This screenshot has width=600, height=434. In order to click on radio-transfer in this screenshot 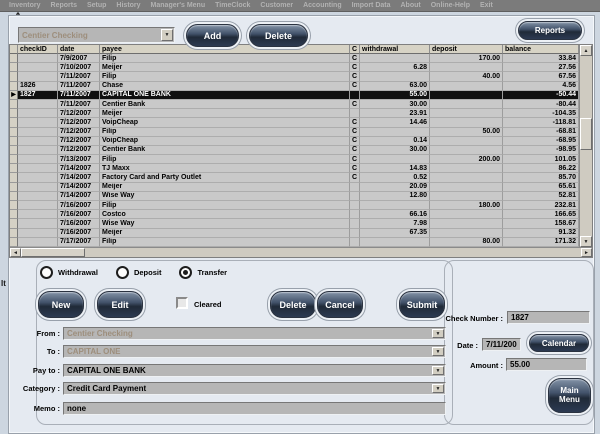, I will do `click(186, 272)`.